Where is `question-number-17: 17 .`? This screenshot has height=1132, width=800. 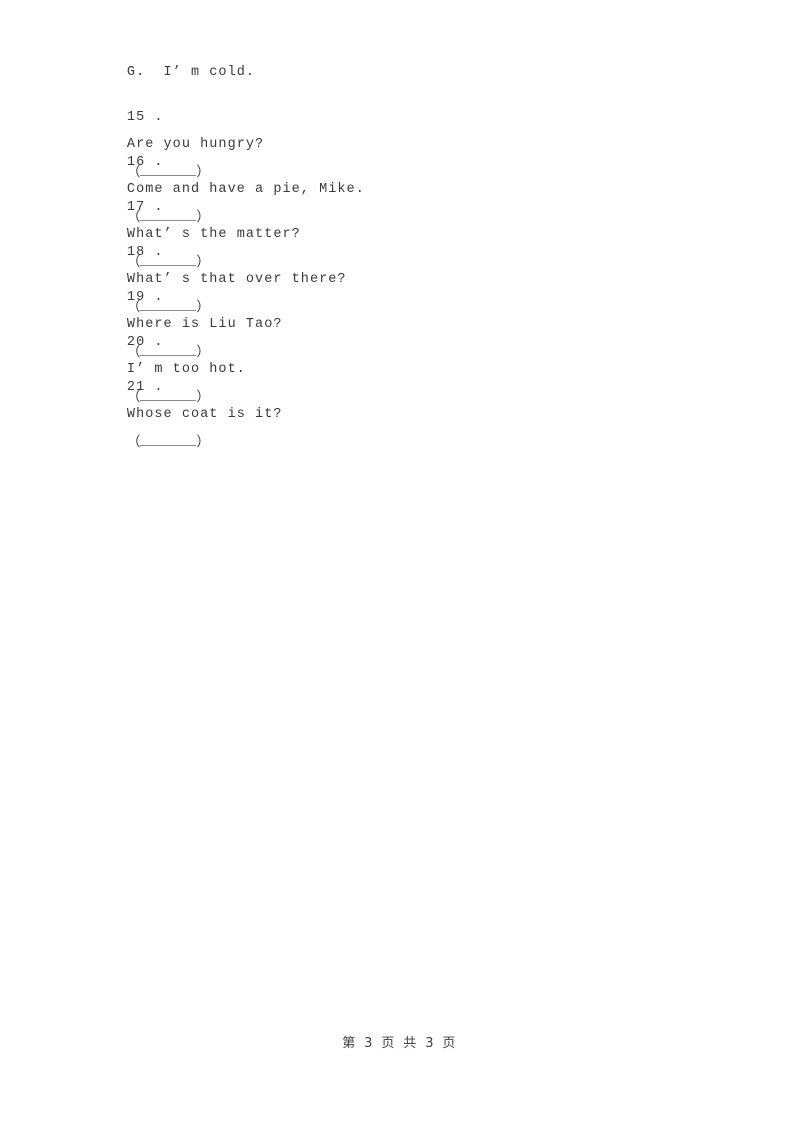 question-number-17: 17 . is located at coordinates (145, 207).